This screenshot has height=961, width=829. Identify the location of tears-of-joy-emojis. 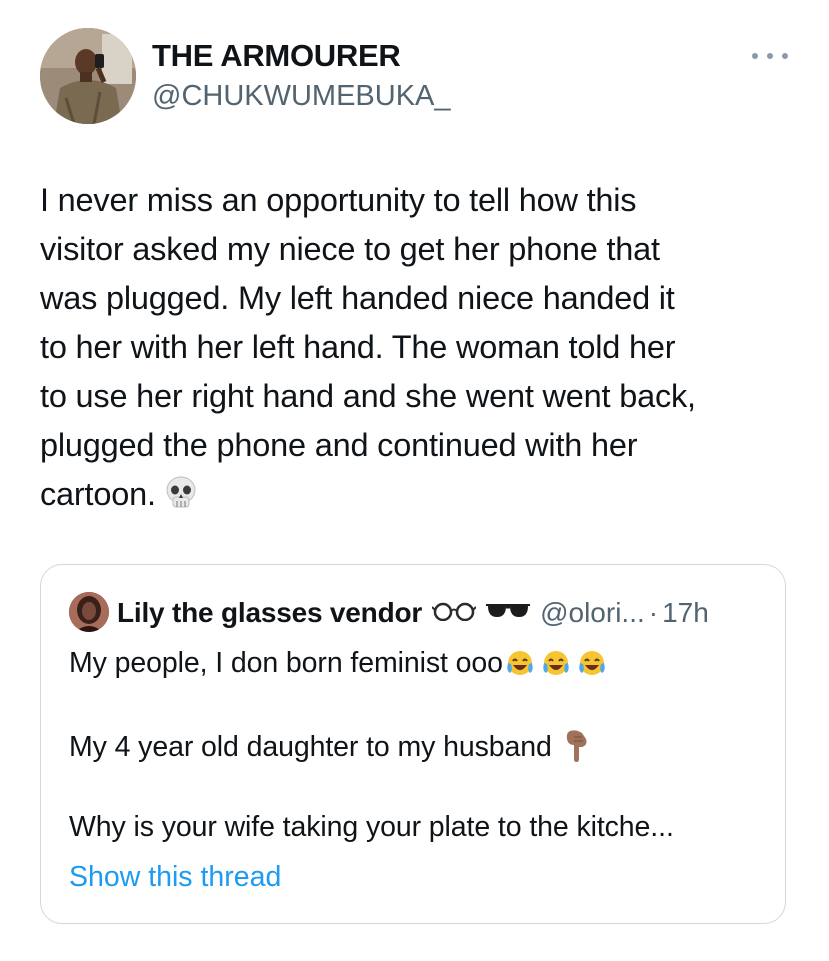
(556, 664).